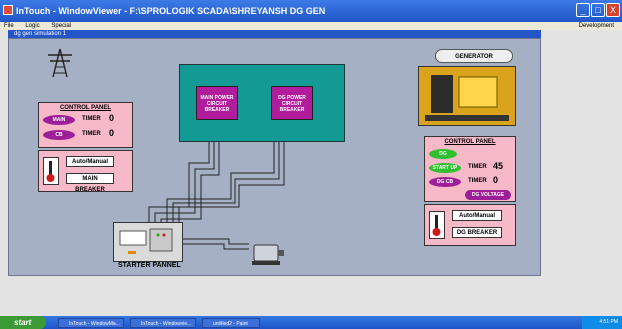 This screenshot has width=622, height=329. Describe the element at coordinates (85, 171) in the screenshot. I see `left-switch-panel: Auto/Manual MAIN BREAKER` at that location.